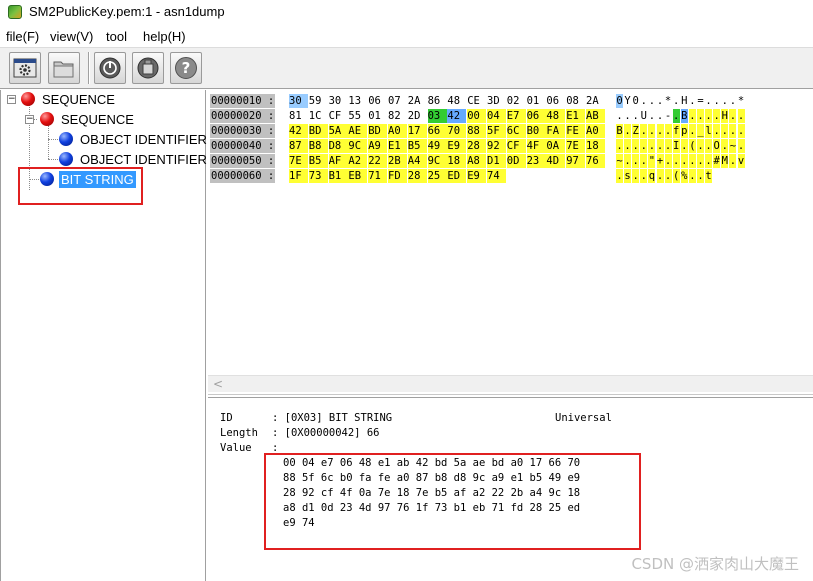  What do you see at coordinates (417, 161) in the screenshot?
I see `hex-byte: A4` at bounding box center [417, 161].